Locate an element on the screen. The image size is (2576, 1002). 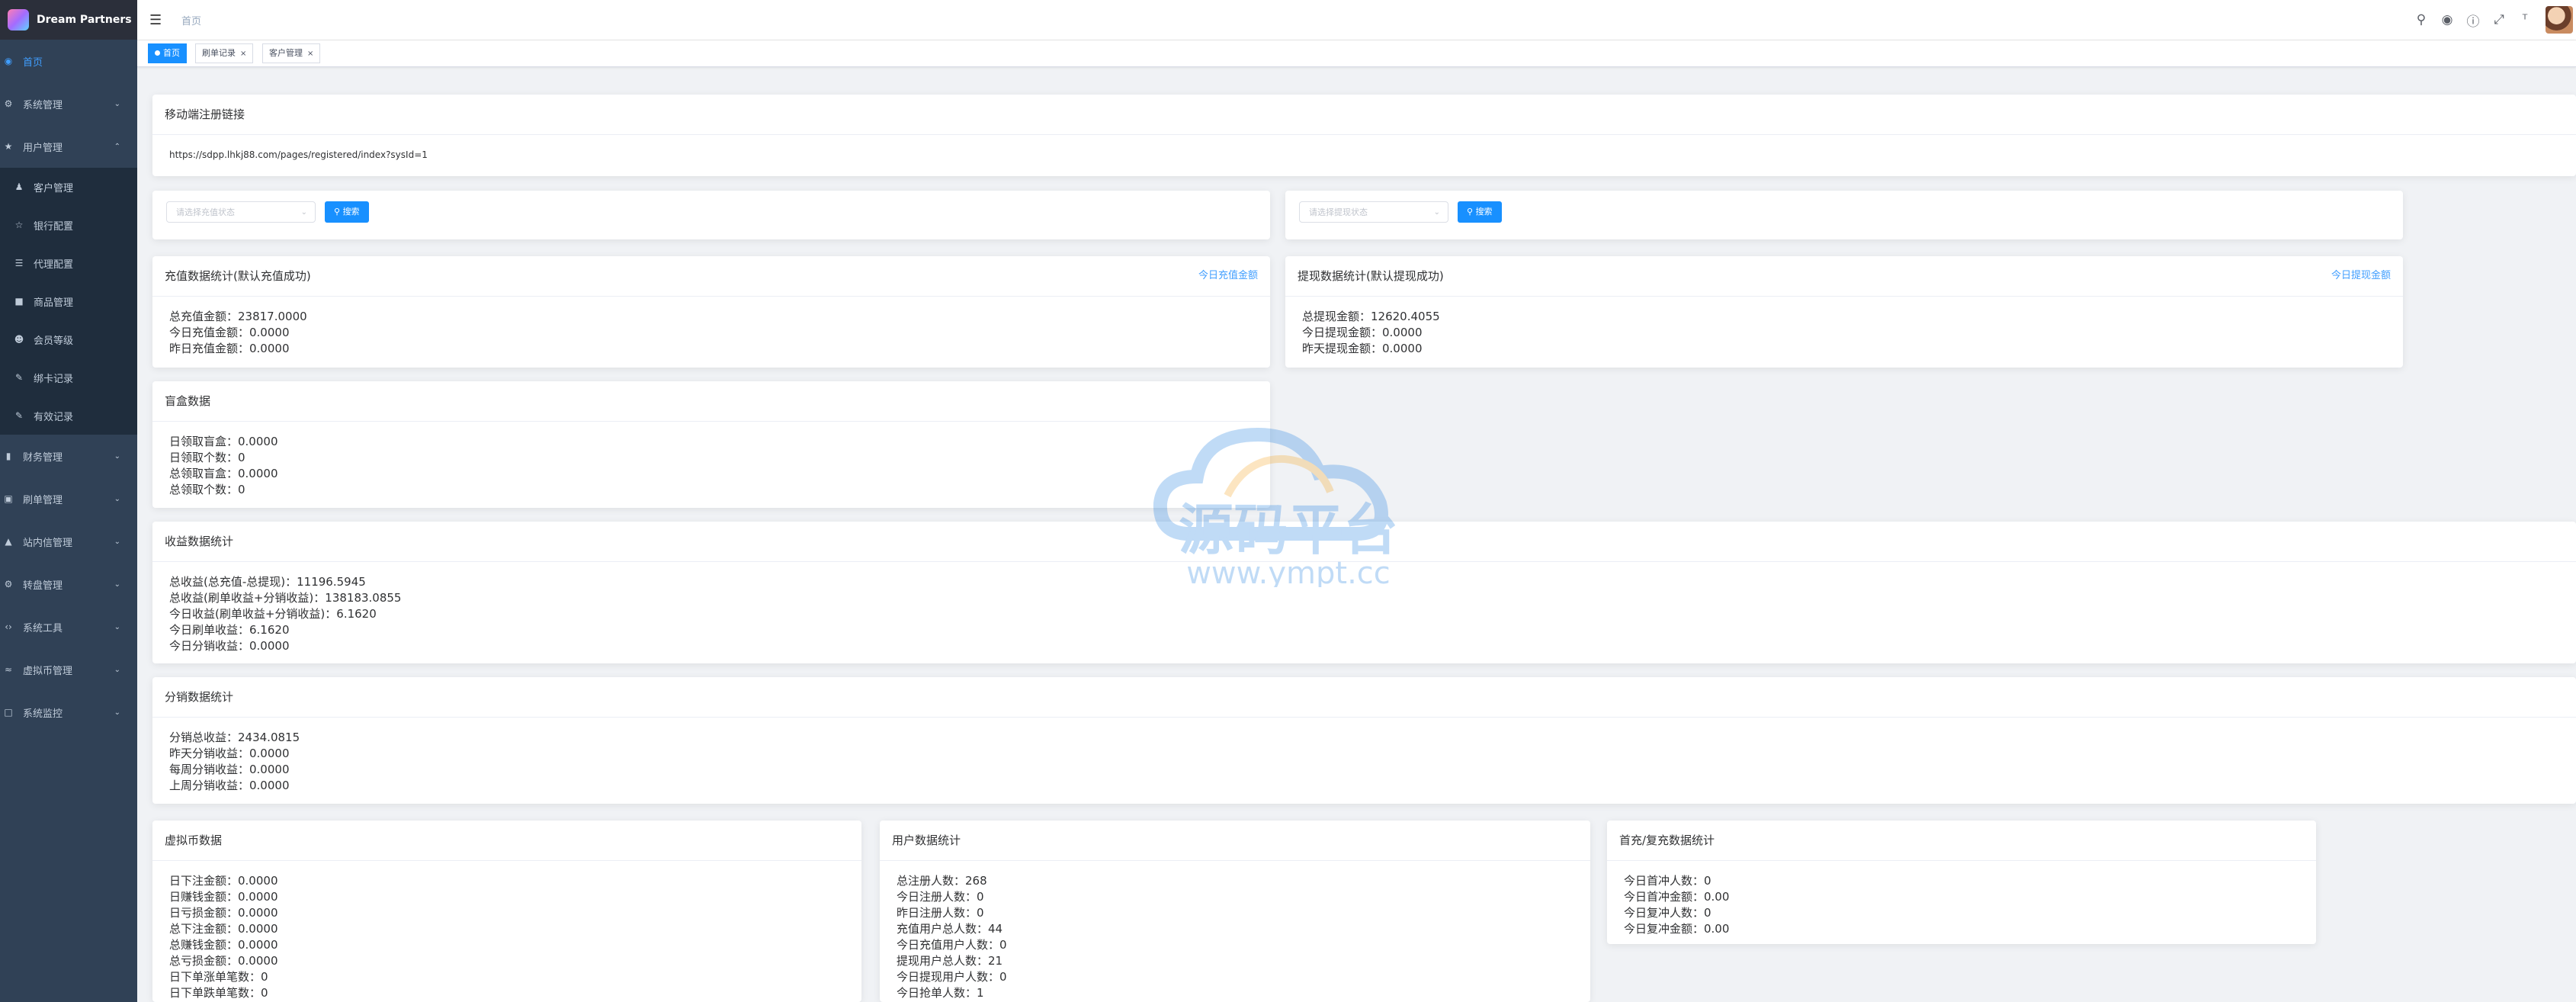
withdraw-status-select: 请选择提现状态 ⌄ is located at coordinates (1373, 212).